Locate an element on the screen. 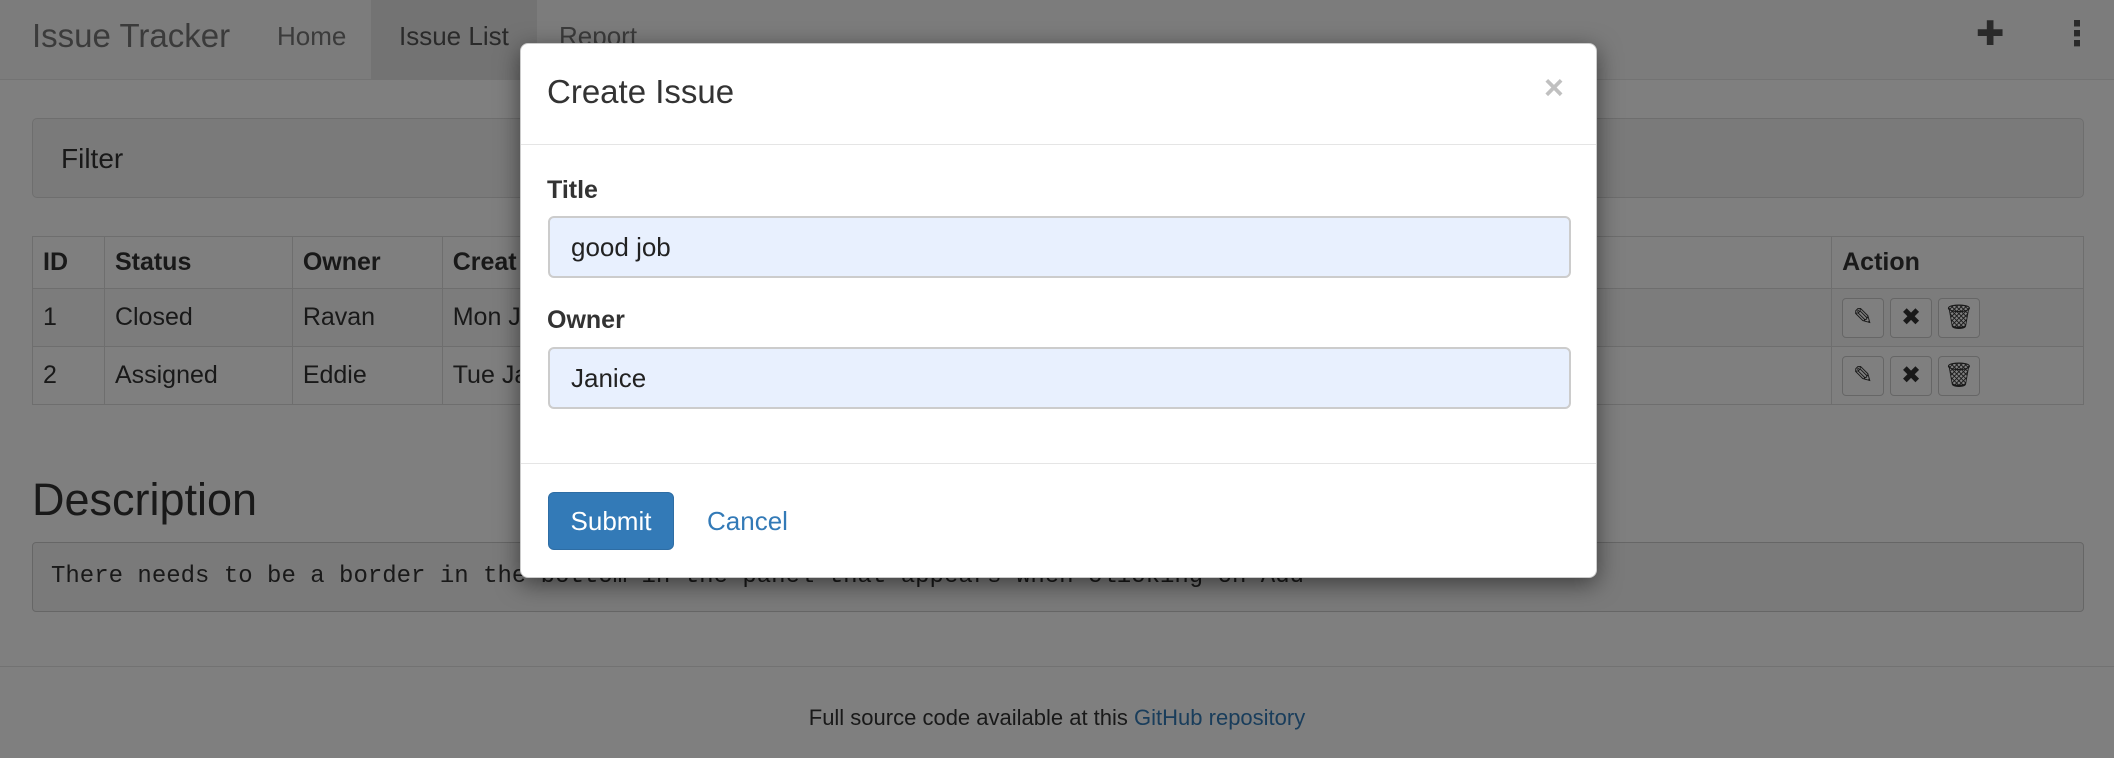  title-input is located at coordinates (1059, 247).